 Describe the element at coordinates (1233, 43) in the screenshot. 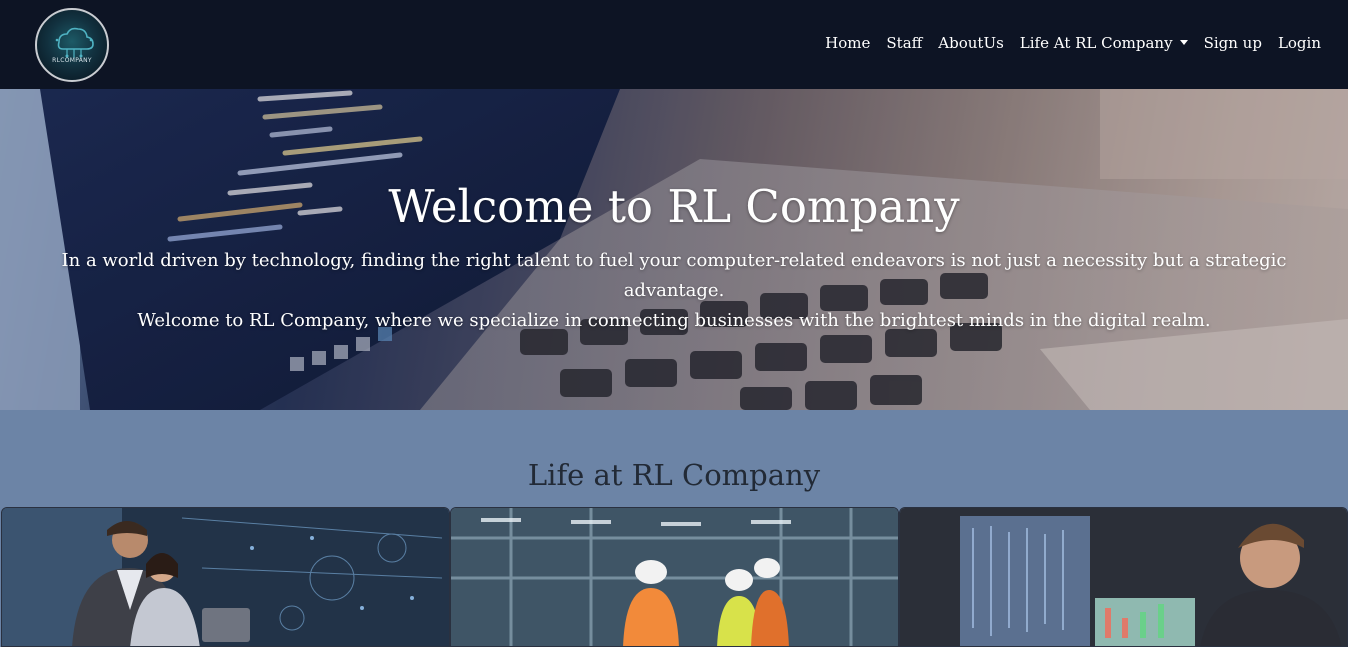

I see `nav-signup: Sign up` at that location.